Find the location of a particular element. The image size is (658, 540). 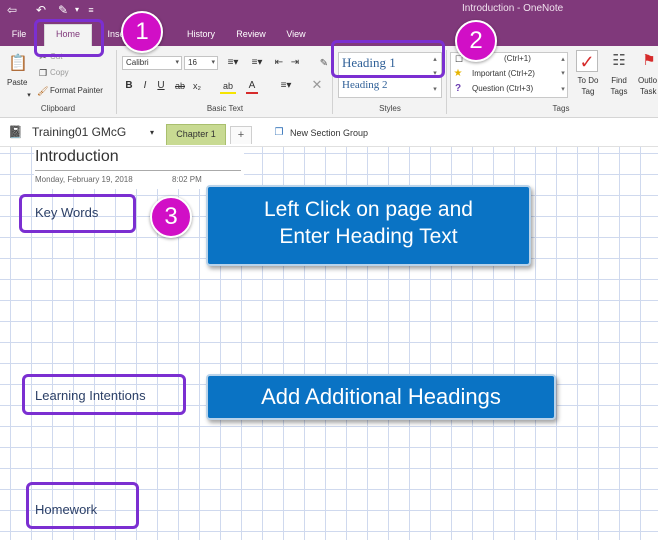

numbered-list-icon: ≡▾ is located at coordinates (257, 63).